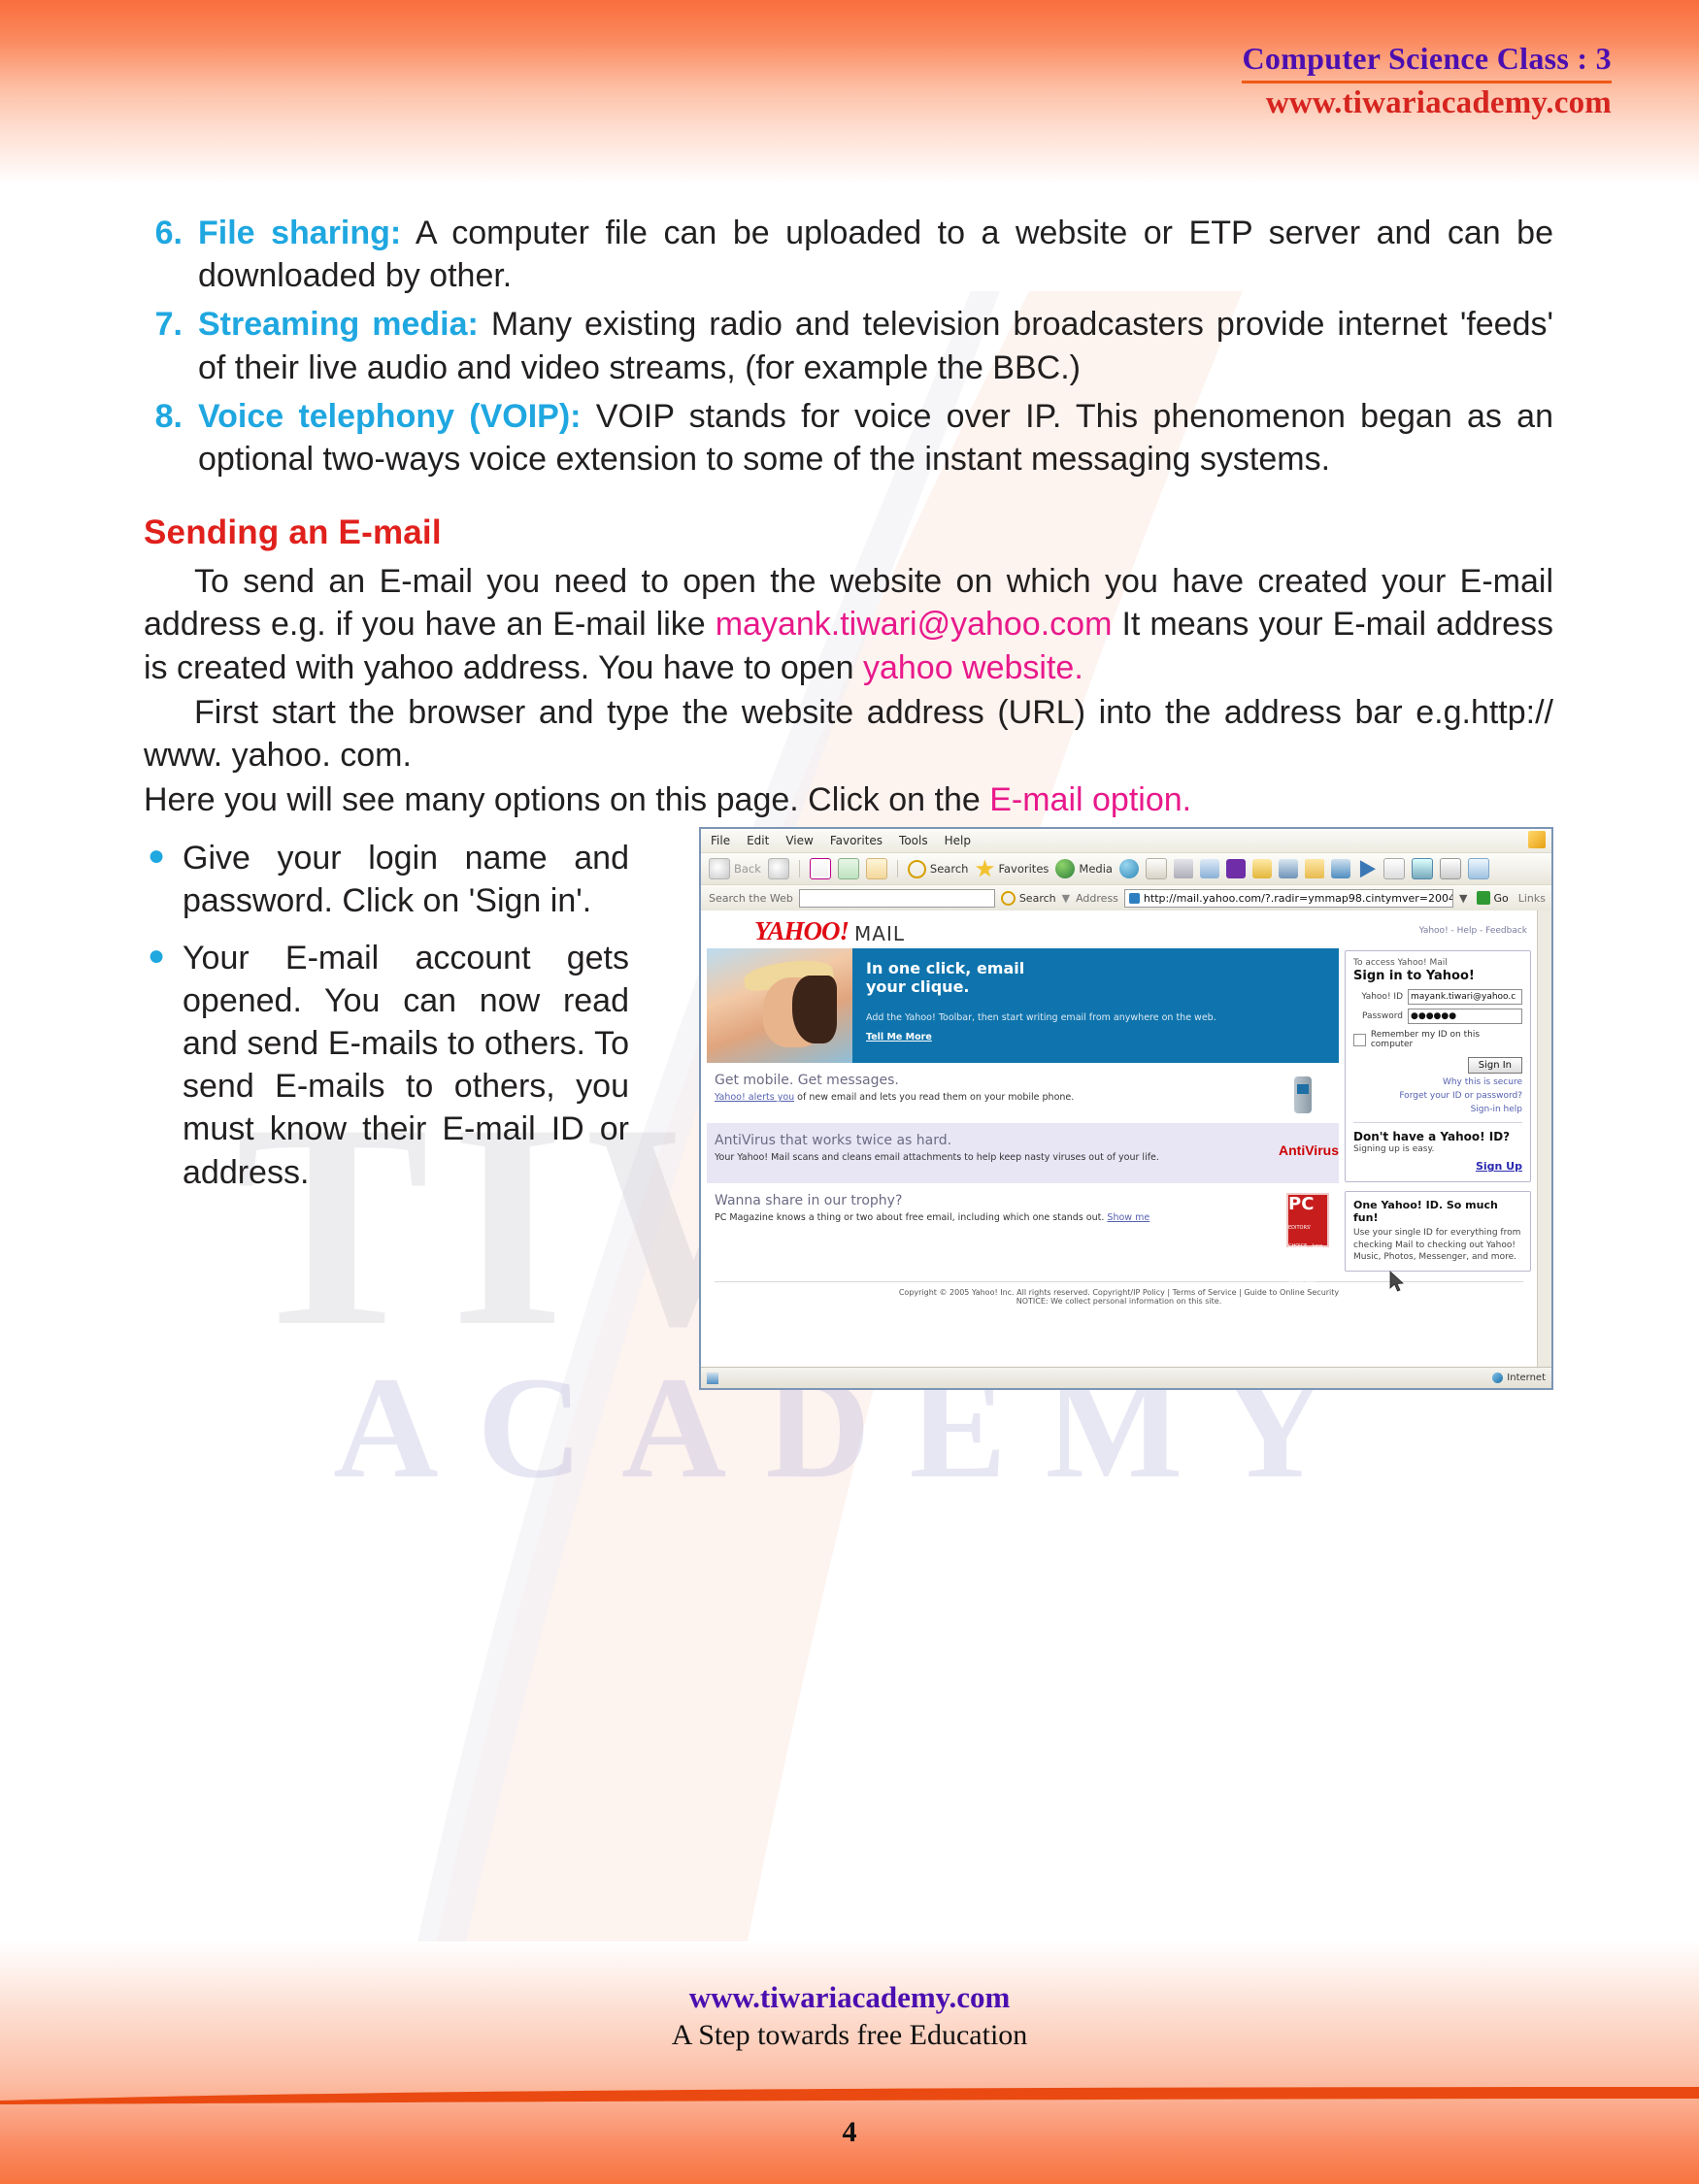  I want to click on email-option-text: E-mail option., so click(1090, 800).